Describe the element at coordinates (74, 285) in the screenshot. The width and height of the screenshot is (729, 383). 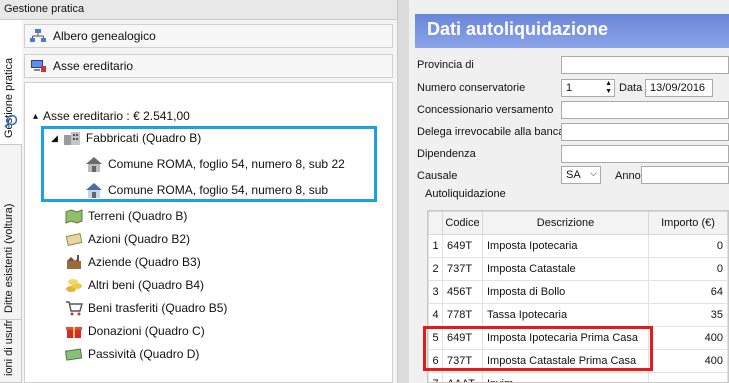
I see `coins-icon` at that location.